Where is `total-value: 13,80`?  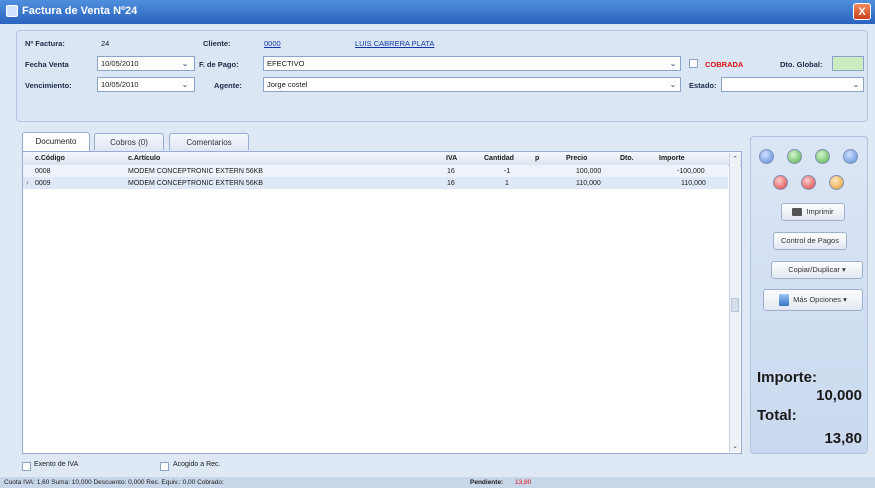 total-value: 13,80 is located at coordinates (843, 438).